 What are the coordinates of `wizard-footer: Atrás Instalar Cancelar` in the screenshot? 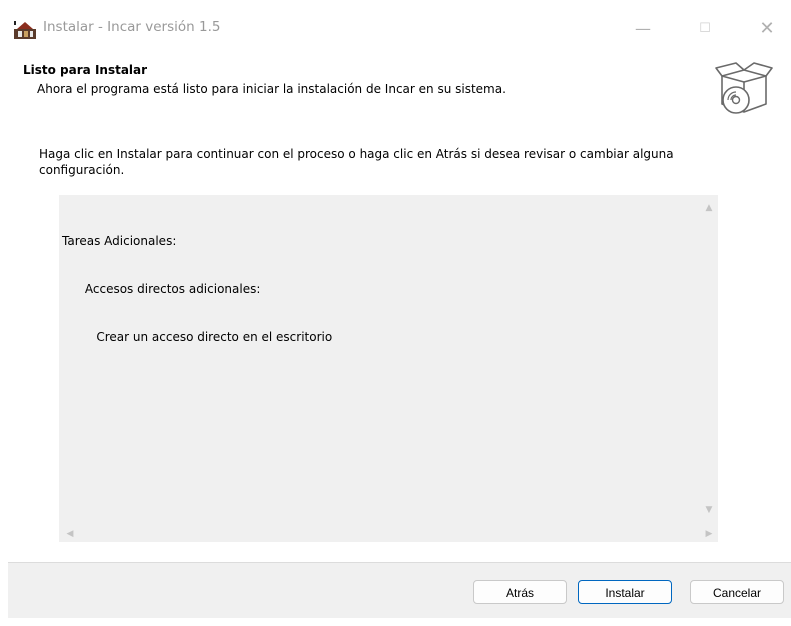 It's located at (399, 590).